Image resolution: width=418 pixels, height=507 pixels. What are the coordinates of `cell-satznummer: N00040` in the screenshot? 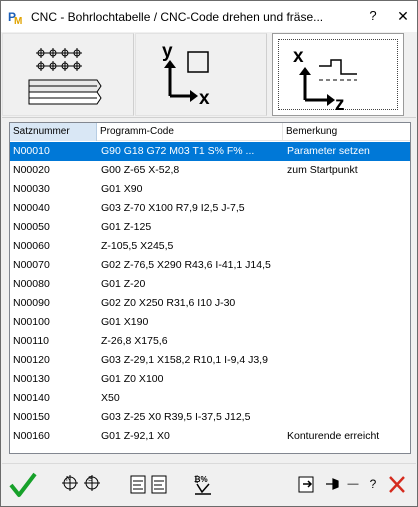 It's located at (31, 208).